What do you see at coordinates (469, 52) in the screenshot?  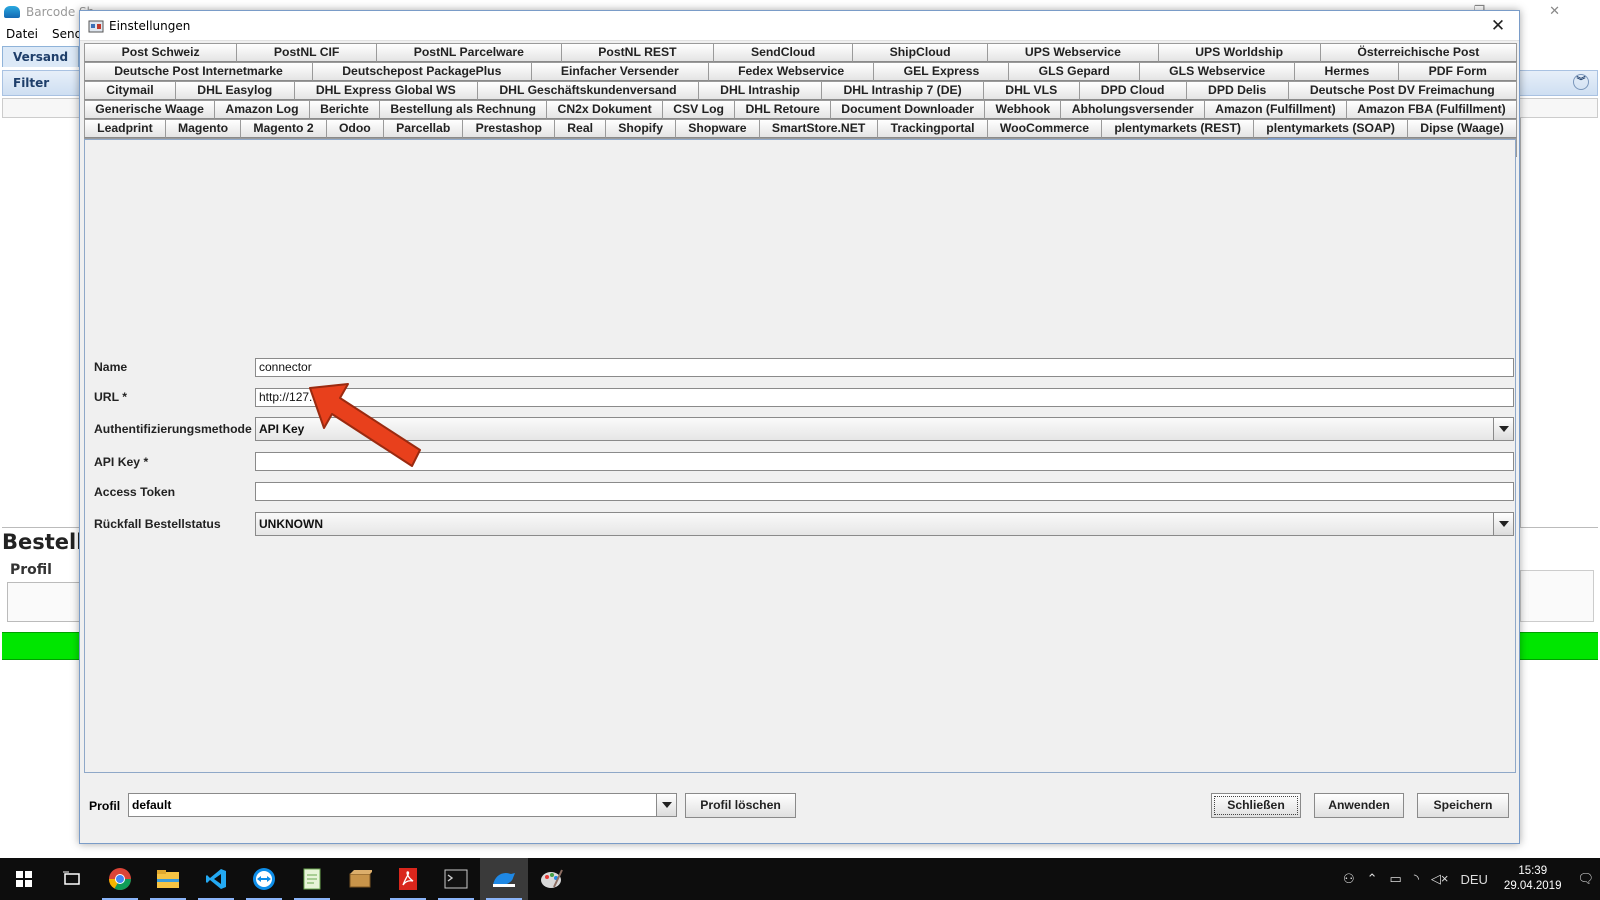 I see `tab-postnl-parcelware: PostNL Parcelware` at bounding box center [469, 52].